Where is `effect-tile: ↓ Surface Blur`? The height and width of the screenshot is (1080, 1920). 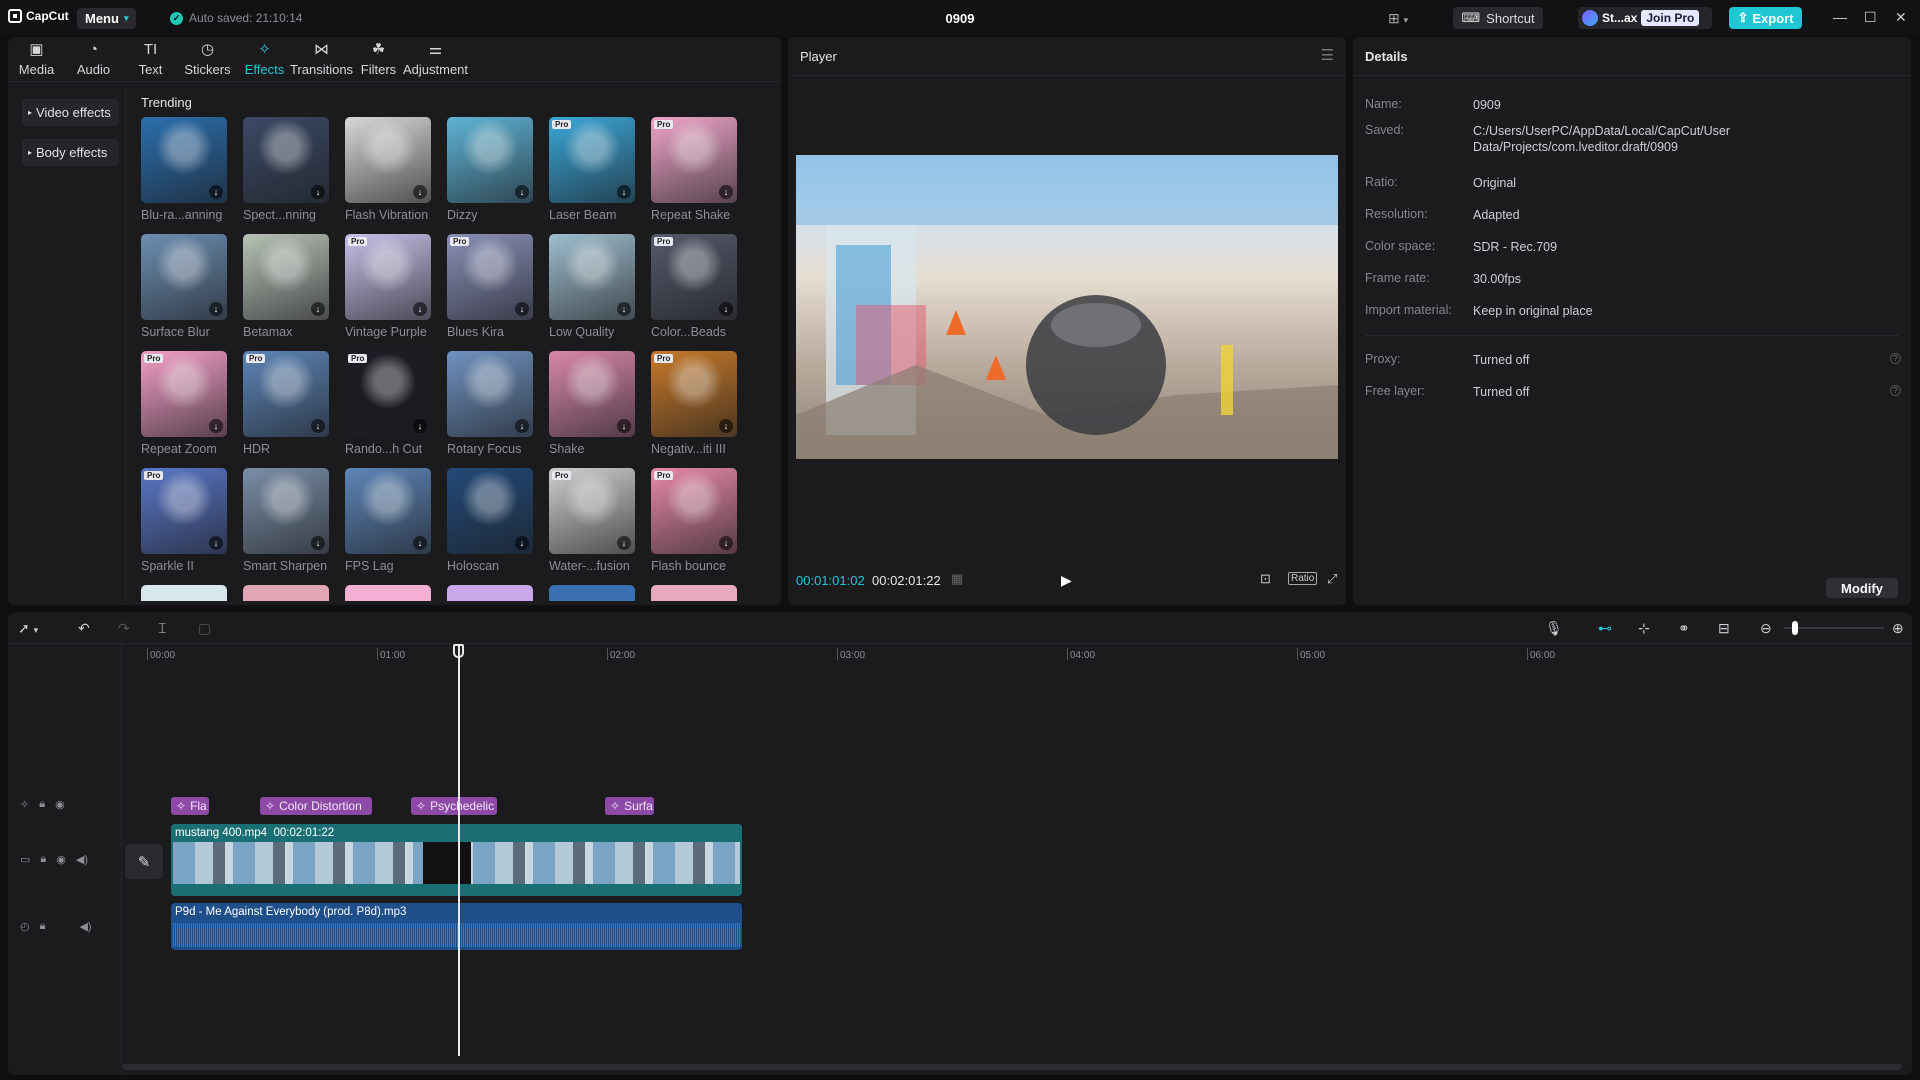
effect-tile: ↓ Surface Blur is located at coordinates (184, 292).